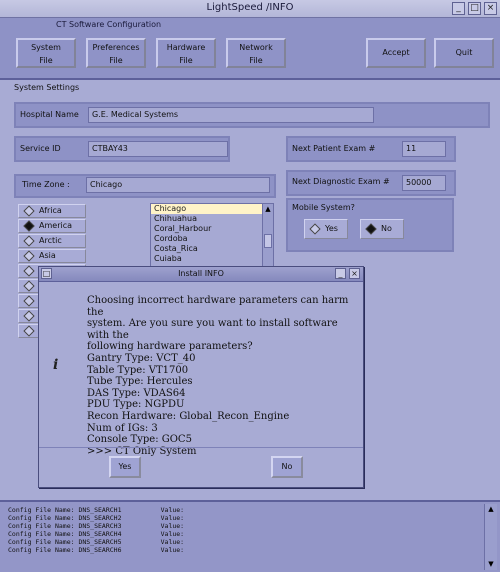 The width and height of the screenshot is (500, 572). I want to click on log-line: Config File Name: DNS_SEARCH5 Value:, so click(96, 542).